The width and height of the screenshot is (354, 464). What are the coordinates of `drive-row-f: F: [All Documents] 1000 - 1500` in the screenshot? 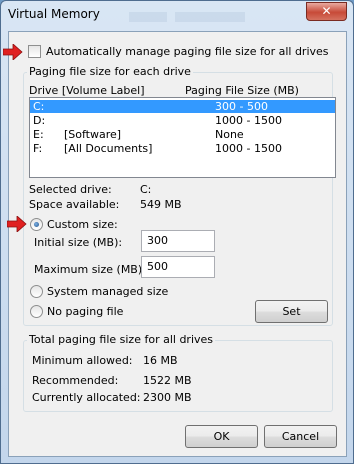 It's located at (182, 148).